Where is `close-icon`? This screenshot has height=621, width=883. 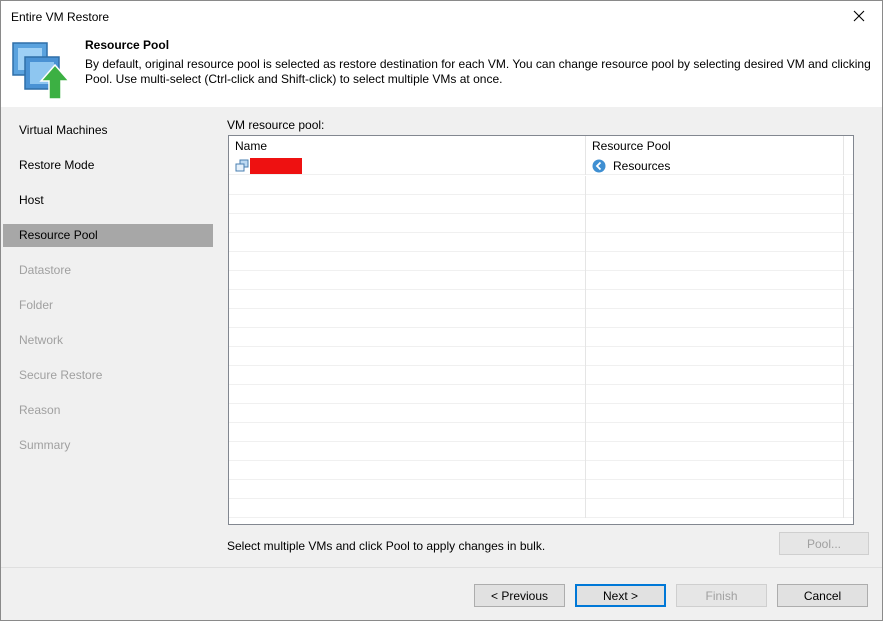 close-icon is located at coordinates (859, 17).